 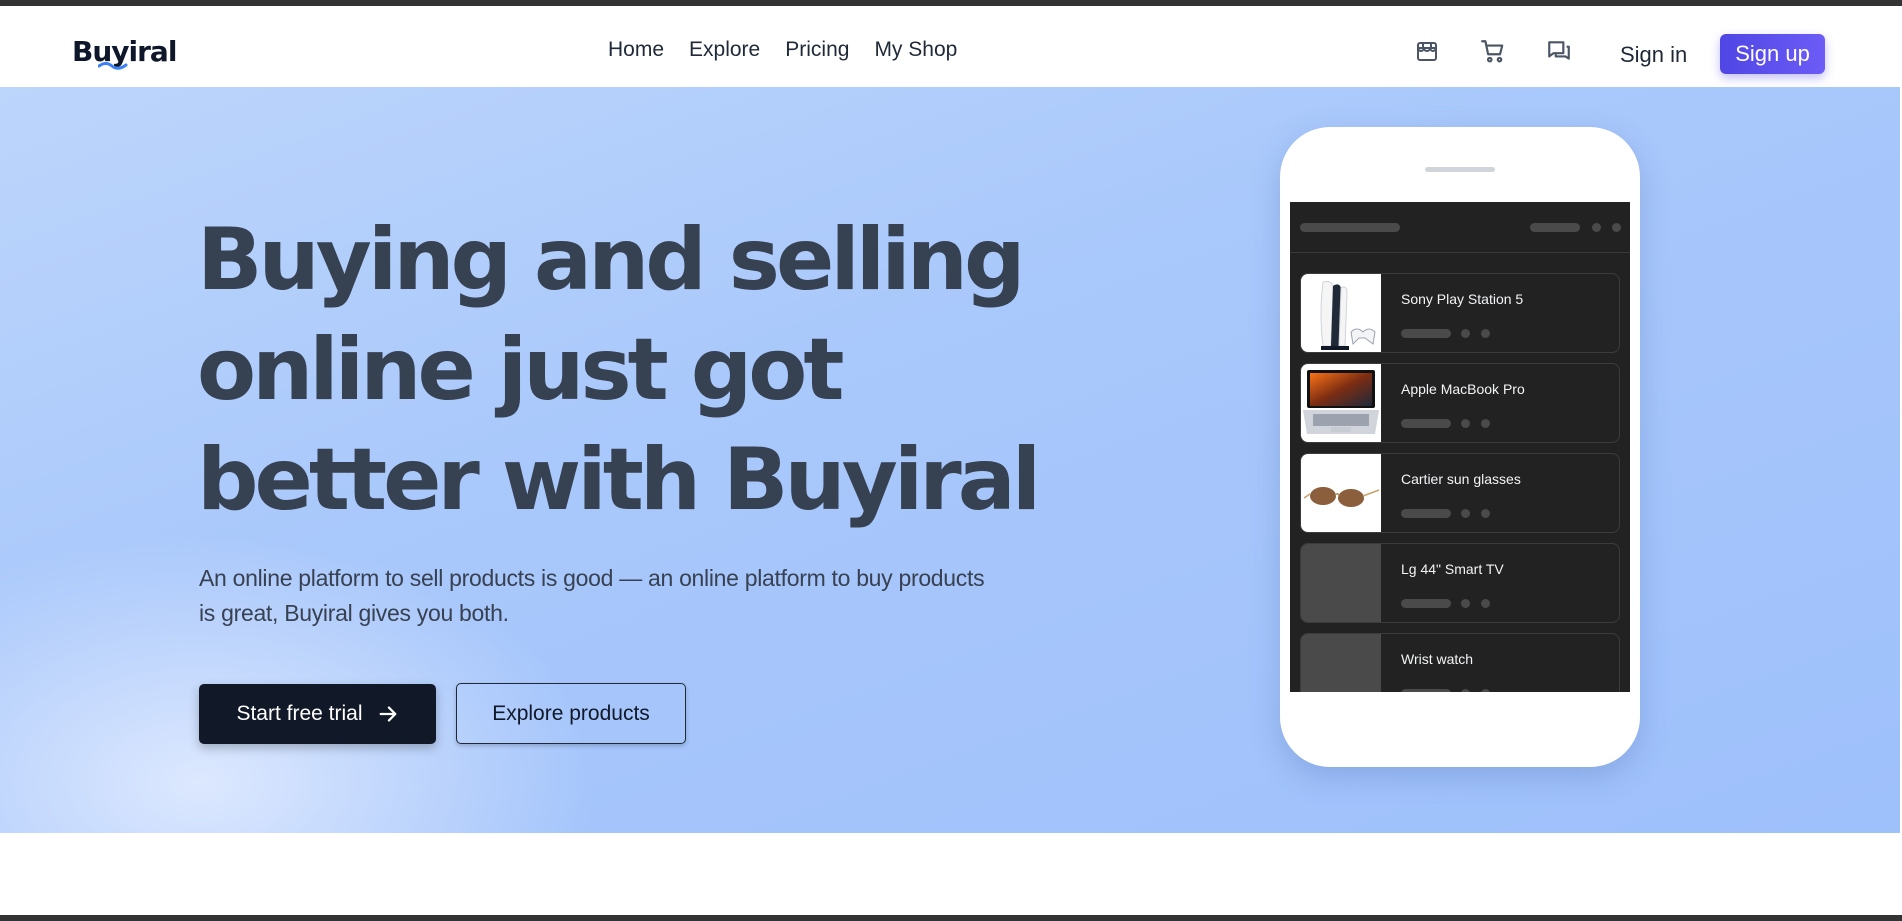 What do you see at coordinates (354, 613) in the screenshot?
I see `hero-subtitle-line-2: is great, Buyiral gives you both.` at bounding box center [354, 613].